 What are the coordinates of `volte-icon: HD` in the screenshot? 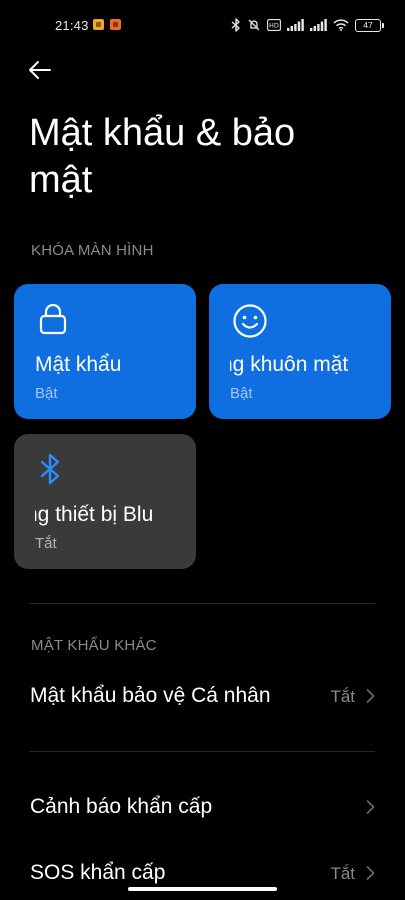 It's located at (274, 25).